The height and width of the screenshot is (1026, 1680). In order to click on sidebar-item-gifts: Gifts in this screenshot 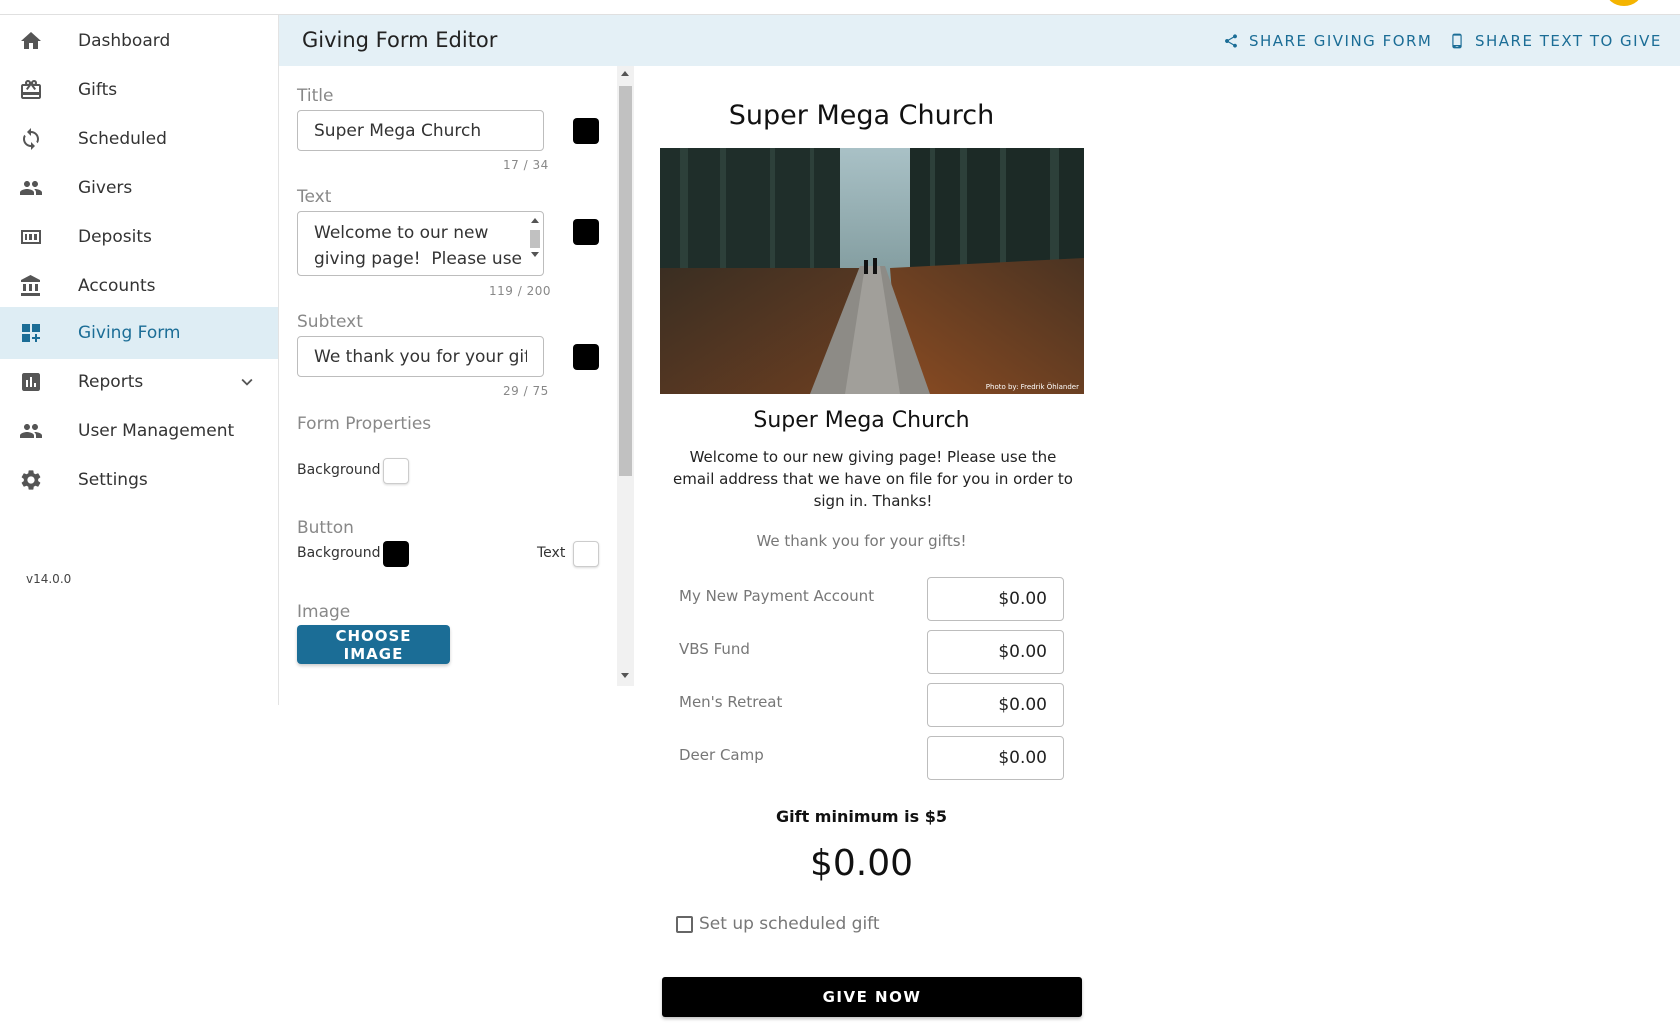, I will do `click(139, 90)`.